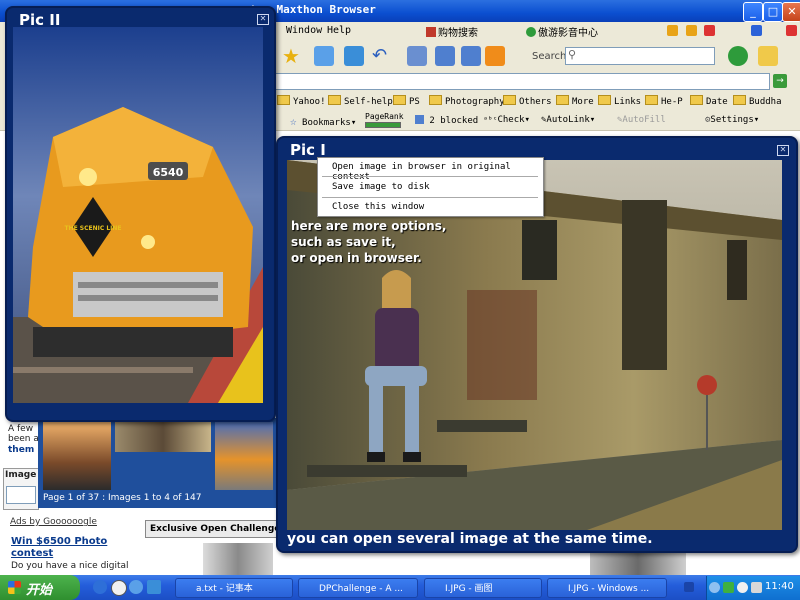 This screenshot has height=600, width=800. What do you see at coordinates (757, 101) in the screenshot?
I see `link-buddha: Buddha` at bounding box center [757, 101].